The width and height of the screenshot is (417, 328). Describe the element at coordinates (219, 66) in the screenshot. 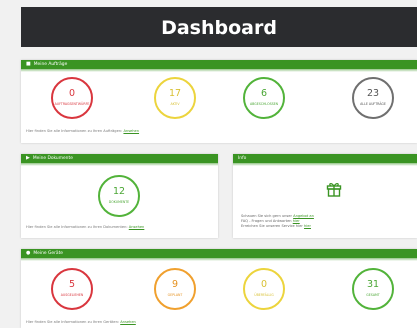

I see `orders-panel-header: ■ Meine Aufträge` at that location.